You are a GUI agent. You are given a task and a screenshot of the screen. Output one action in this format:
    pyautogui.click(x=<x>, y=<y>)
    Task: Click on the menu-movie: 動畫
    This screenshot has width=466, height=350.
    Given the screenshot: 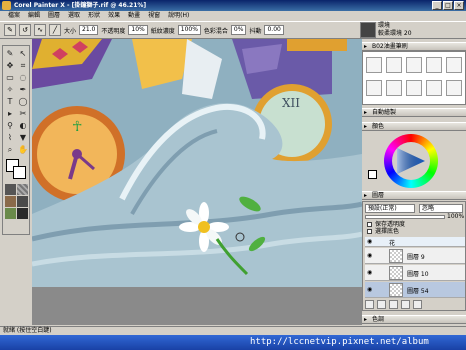 What is the action you would take?
    pyautogui.click(x=134, y=16)
    